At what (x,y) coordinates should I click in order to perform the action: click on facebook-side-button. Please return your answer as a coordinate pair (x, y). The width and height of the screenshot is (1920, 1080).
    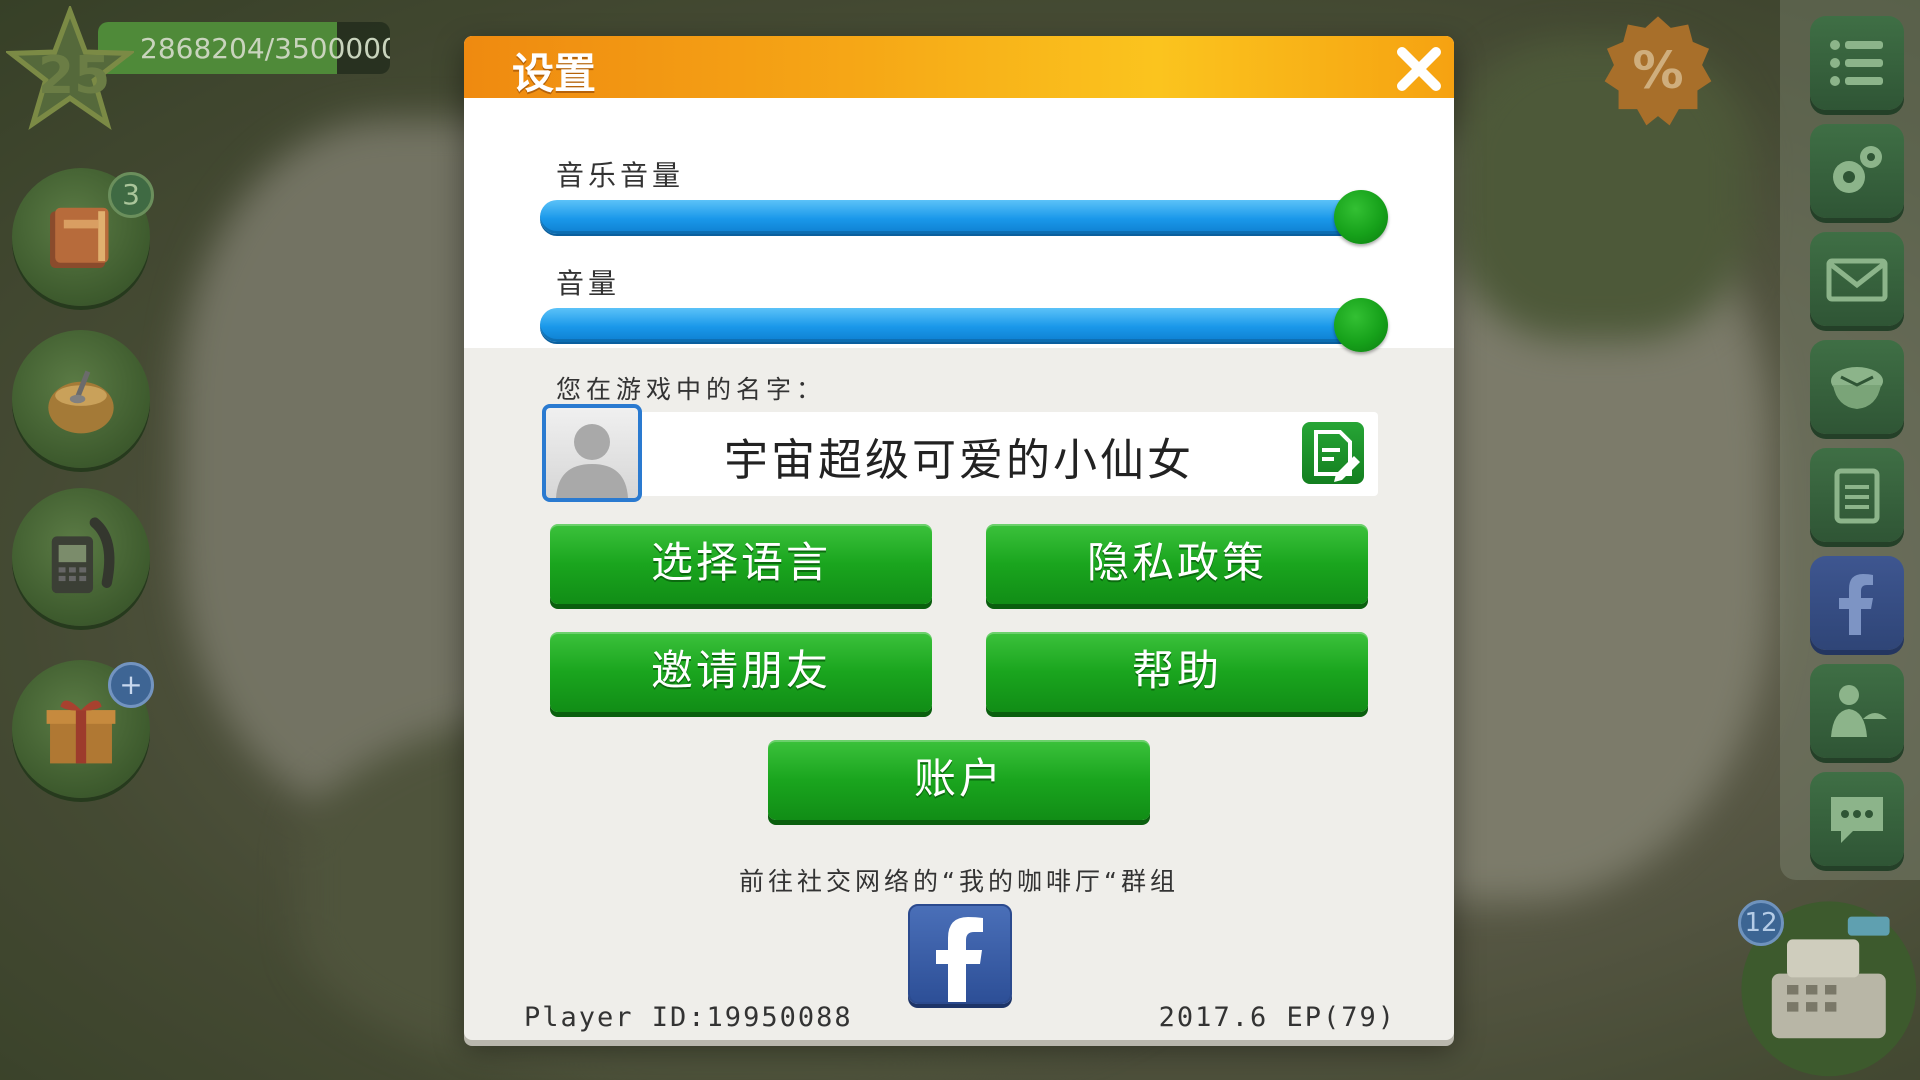
    Looking at the image, I should click on (1857, 603).